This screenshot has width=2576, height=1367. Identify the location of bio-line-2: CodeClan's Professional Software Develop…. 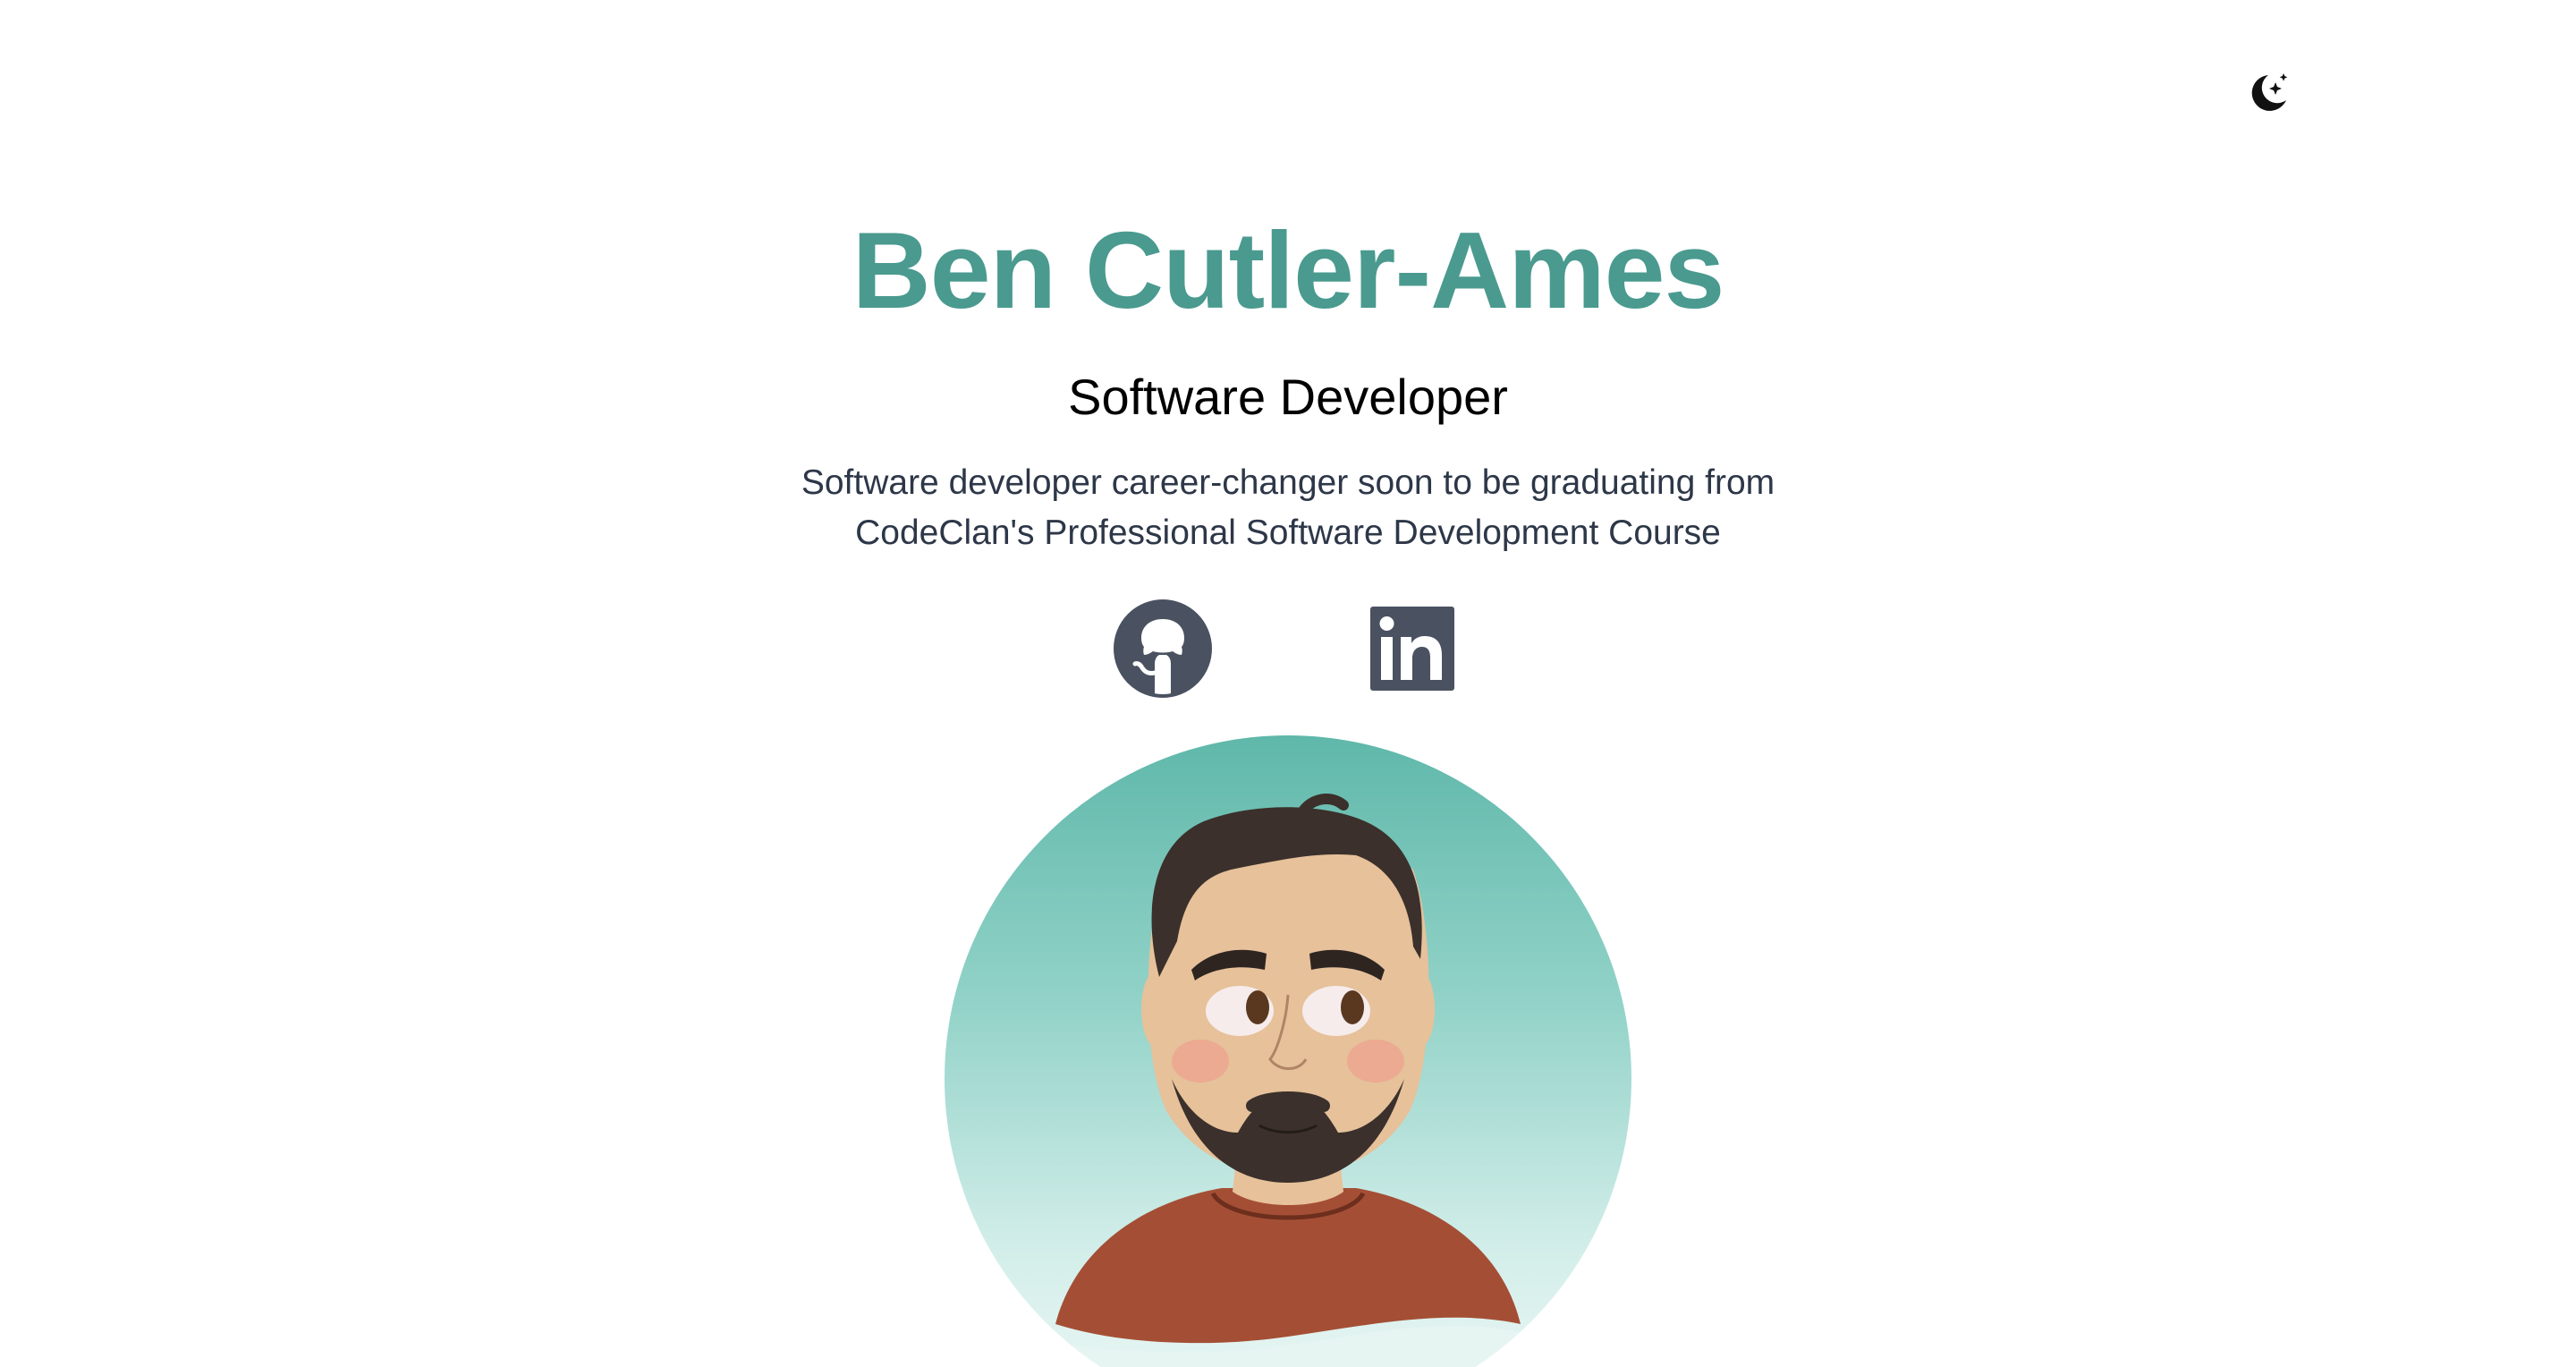
(1288, 533).